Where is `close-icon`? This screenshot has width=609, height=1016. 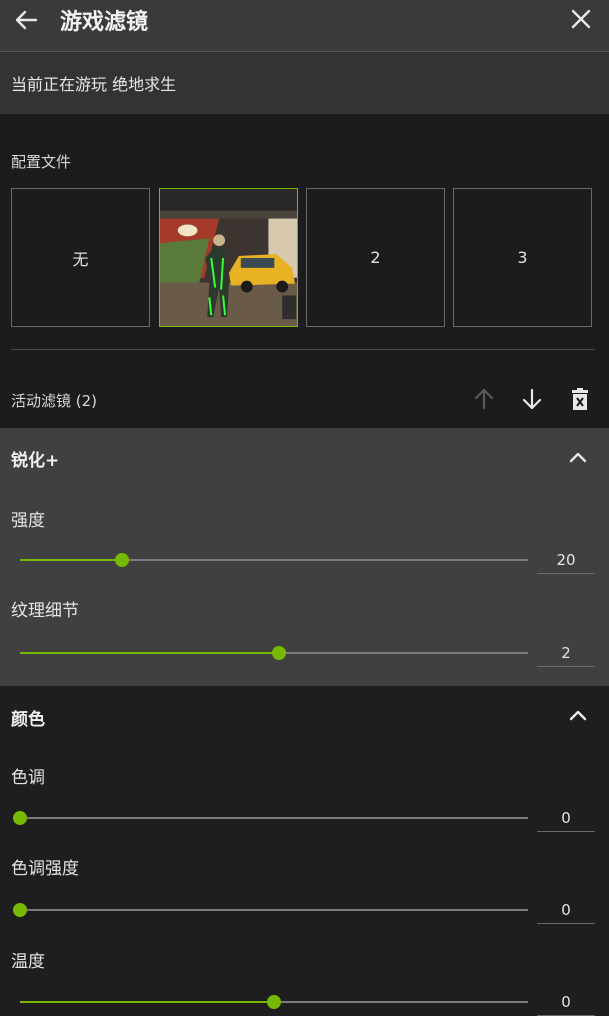
close-icon is located at coordinates (581, 19).